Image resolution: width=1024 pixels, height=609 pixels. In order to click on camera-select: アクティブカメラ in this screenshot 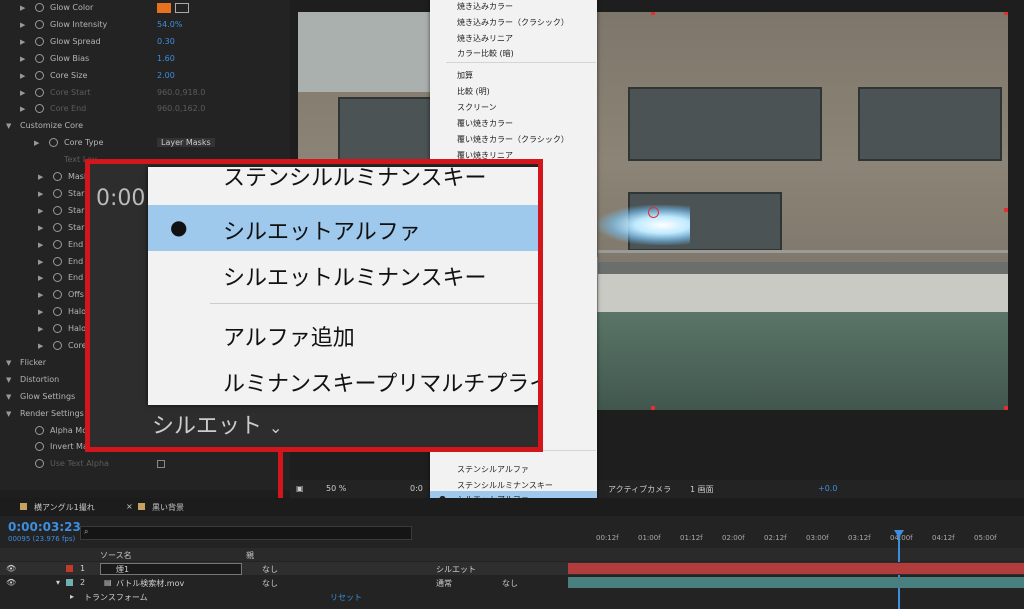, I will do `click(639, 489)`.